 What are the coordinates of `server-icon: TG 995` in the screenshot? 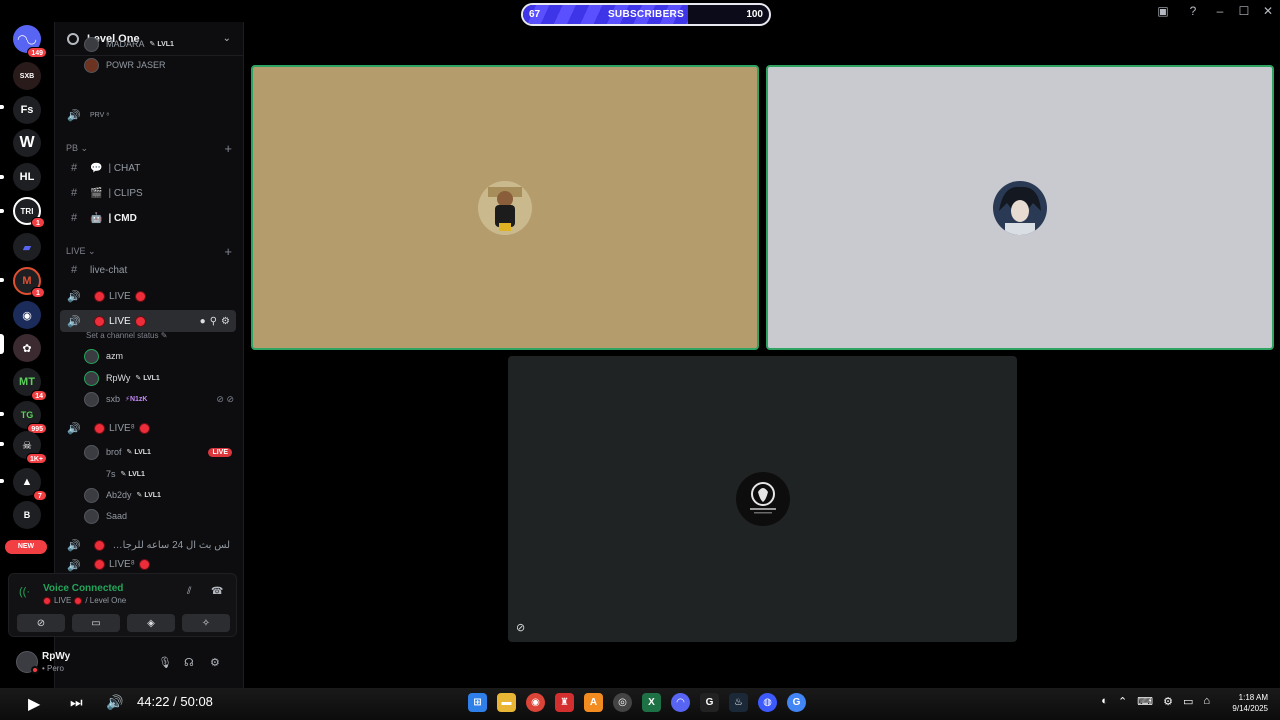 It's located at (30, 417).